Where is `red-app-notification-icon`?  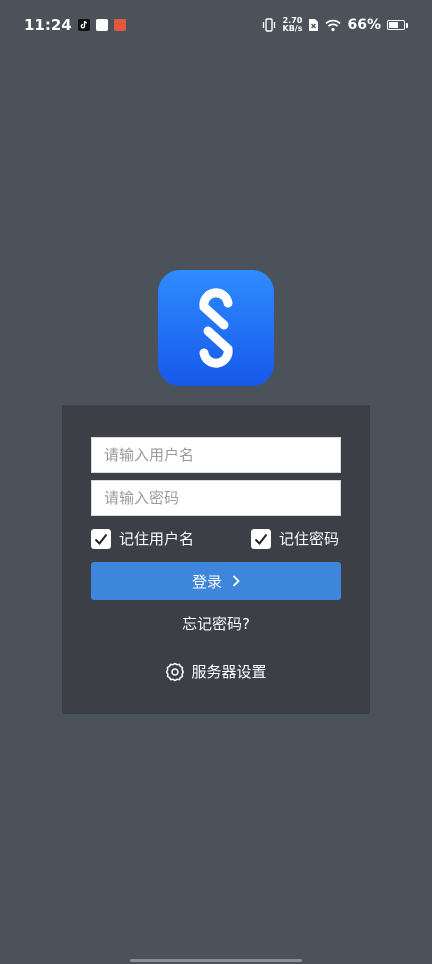
red-app-notification-icon is located at coordinates (119, 25).